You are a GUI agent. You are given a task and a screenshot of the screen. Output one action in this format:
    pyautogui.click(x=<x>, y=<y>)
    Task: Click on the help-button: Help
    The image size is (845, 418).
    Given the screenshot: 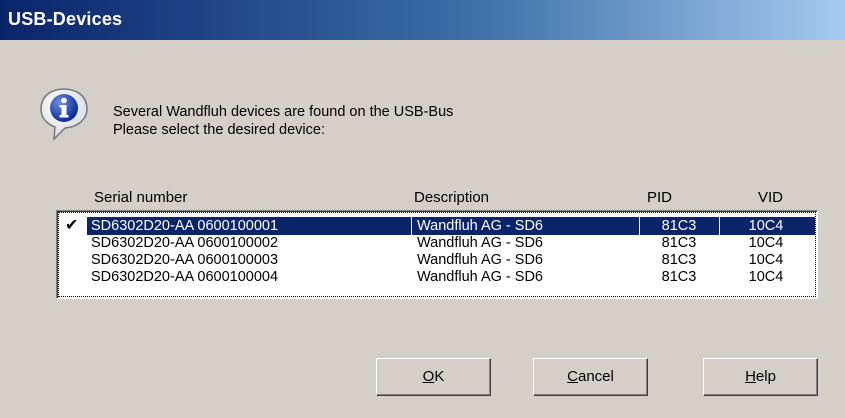 What is the action you would take?
    pyautogui.click(x=760, y=377)
    